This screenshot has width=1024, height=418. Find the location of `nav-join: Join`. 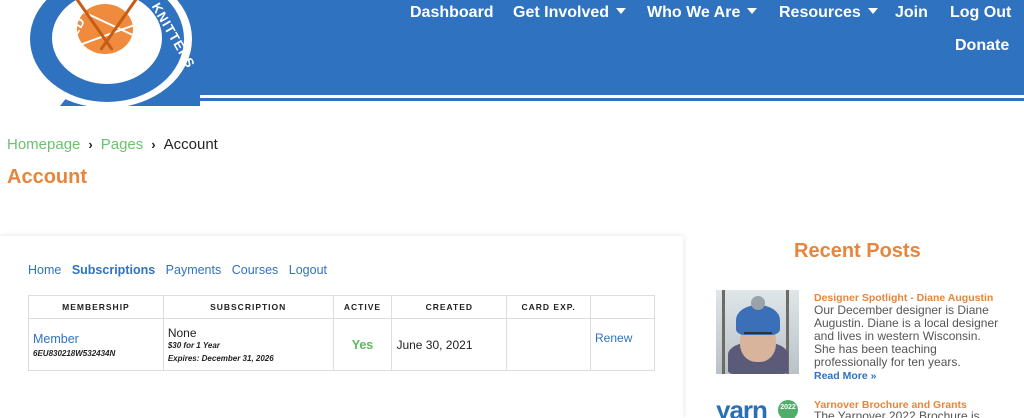

nav-join: Join is located at coordinates (911, 13).